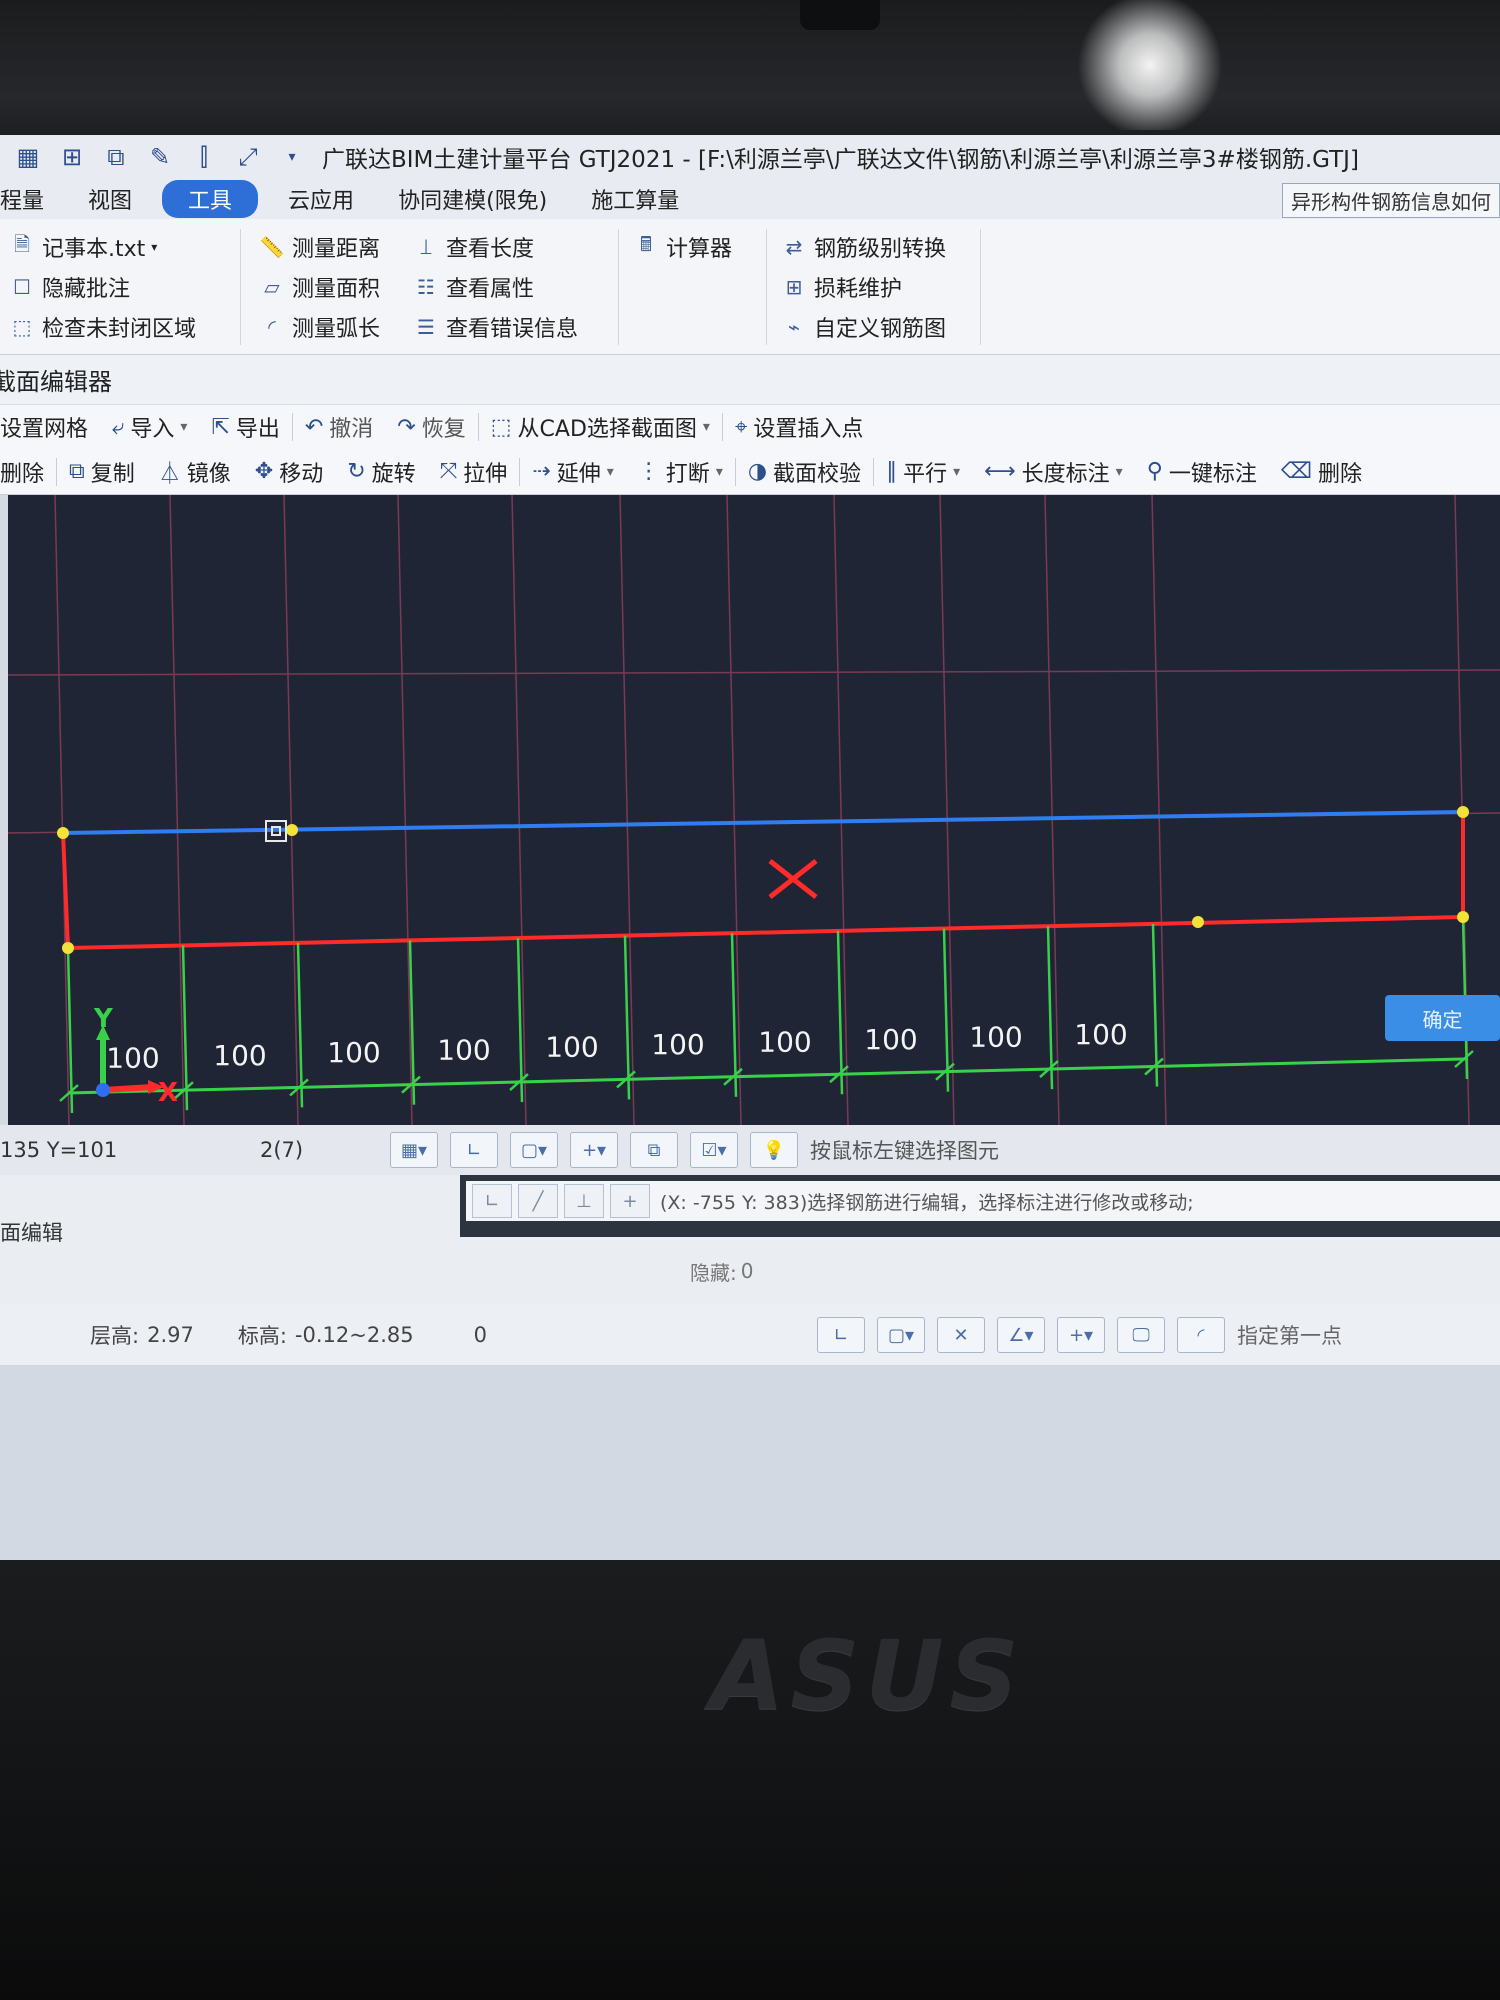 This screenshot has width=1500, height=2000. I want to click on parallel-button: ∥ 平行 ▾, so click(923, 471).